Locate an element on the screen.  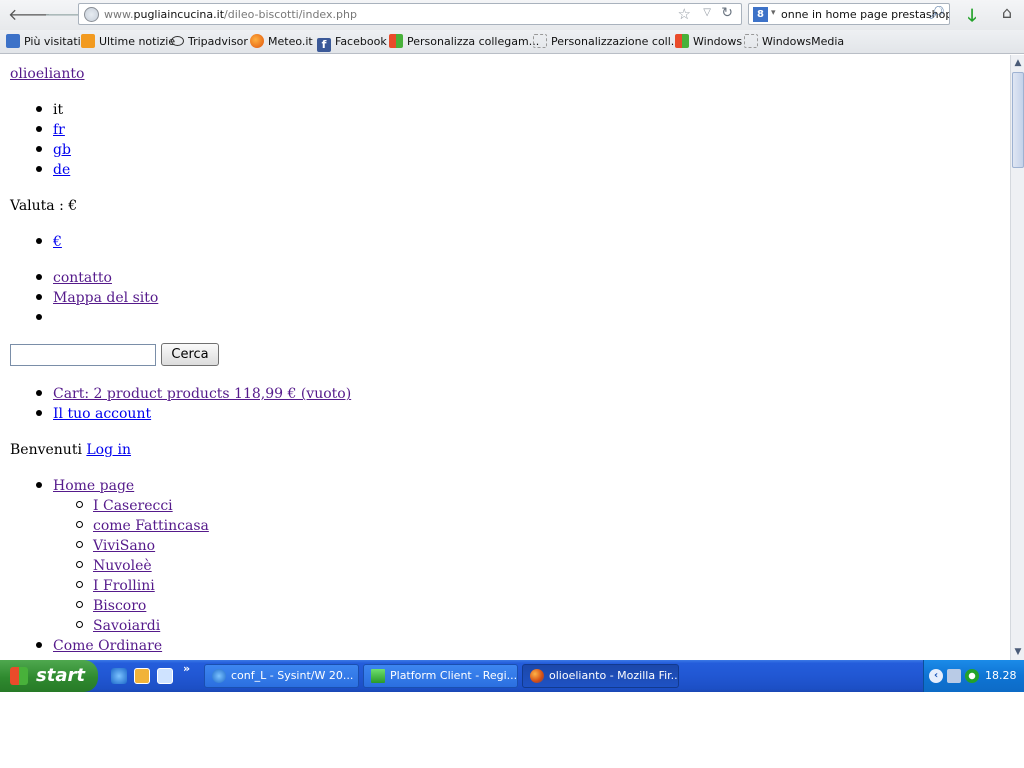
submenu-item: I Frollini is located at coordinates (115, 586).